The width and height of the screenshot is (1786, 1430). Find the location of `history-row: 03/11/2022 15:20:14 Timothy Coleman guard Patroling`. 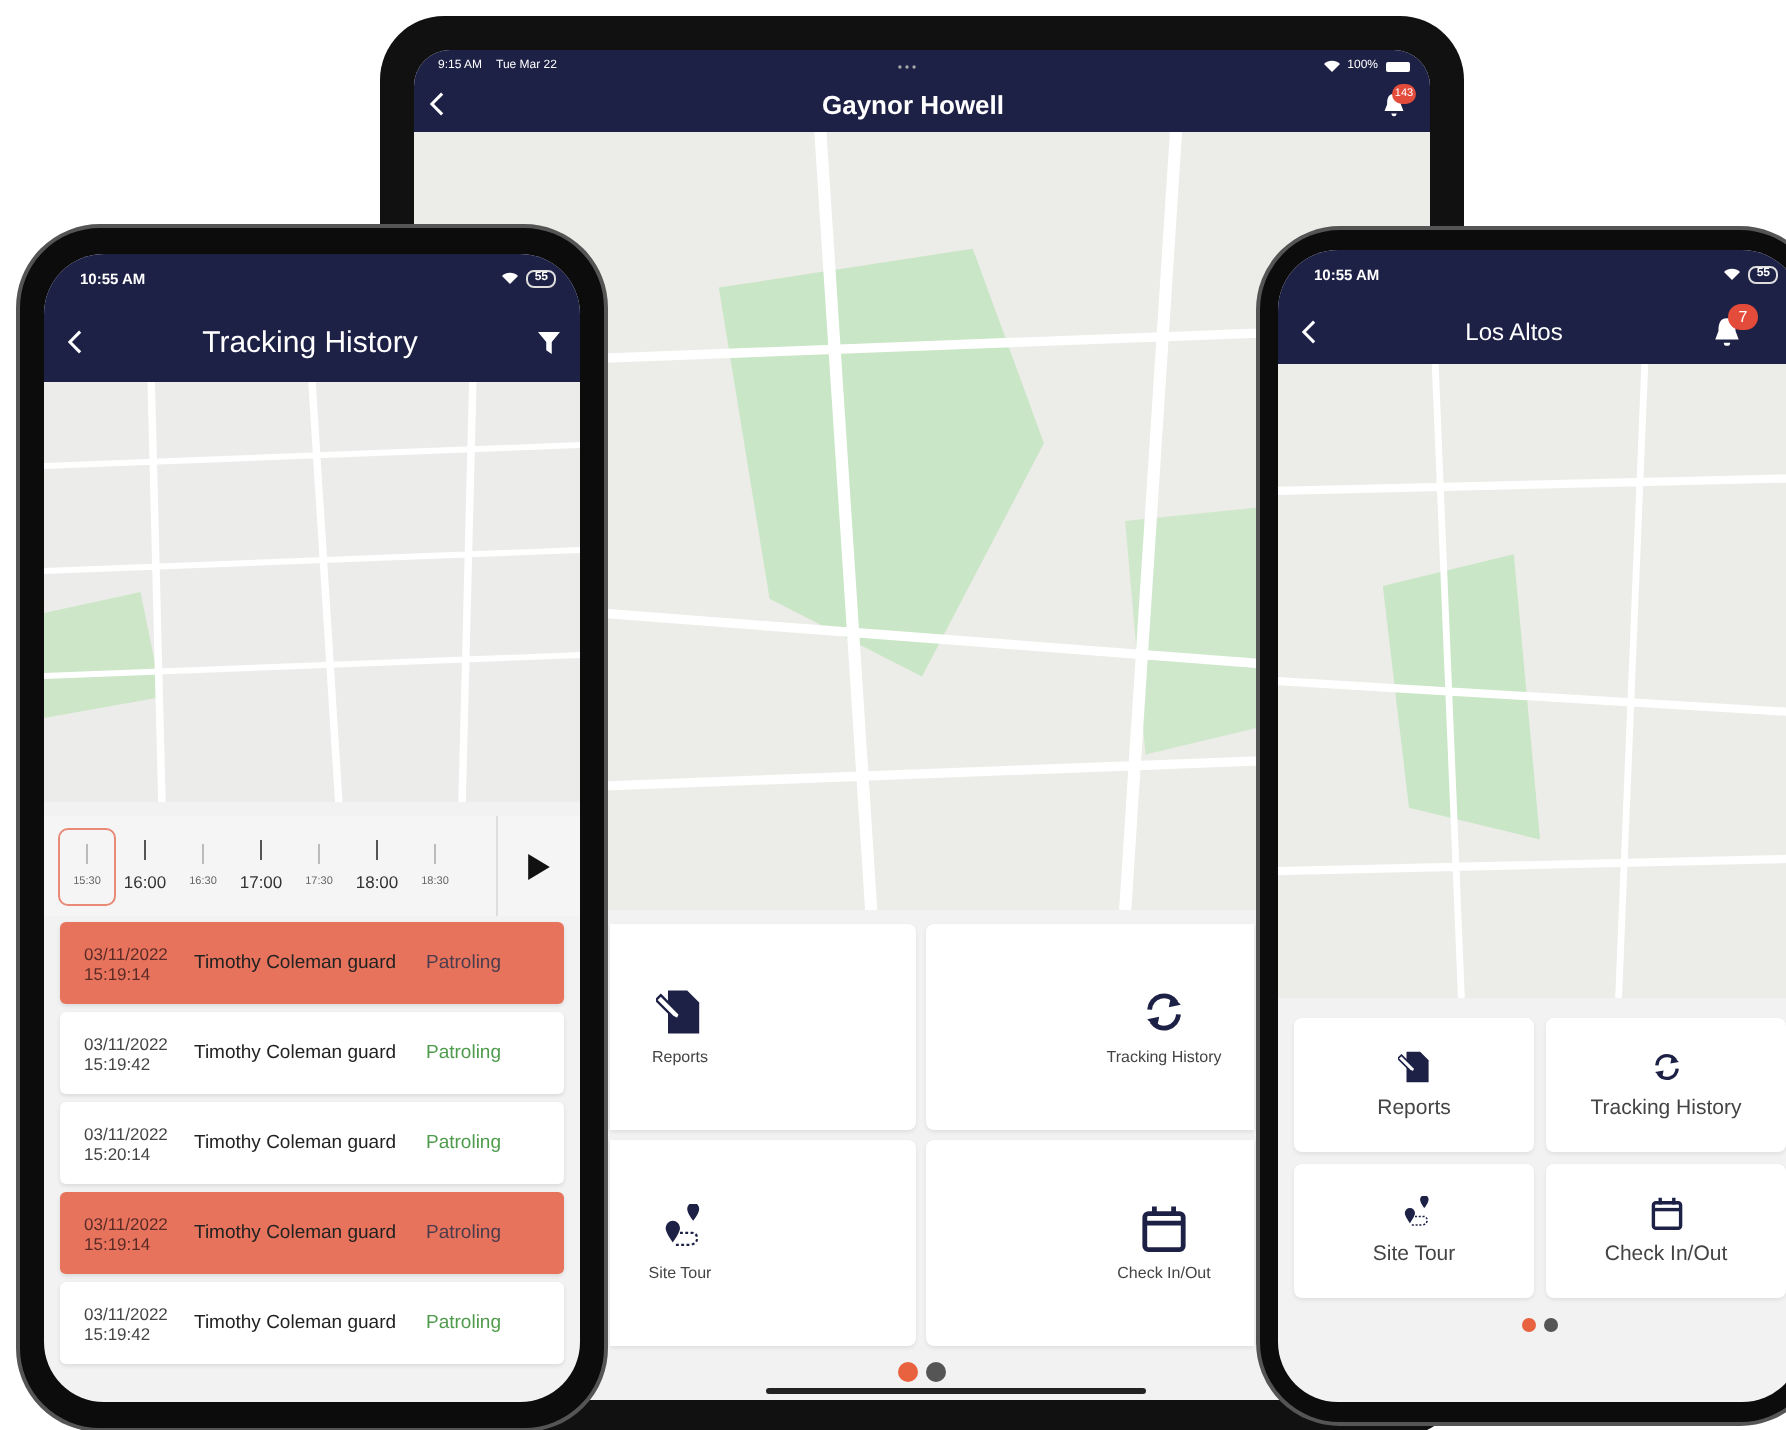

history-row: 03/11/2022 15:20:14 Timothy Coleman guard Patroling is located at coordinates (312, 1143).